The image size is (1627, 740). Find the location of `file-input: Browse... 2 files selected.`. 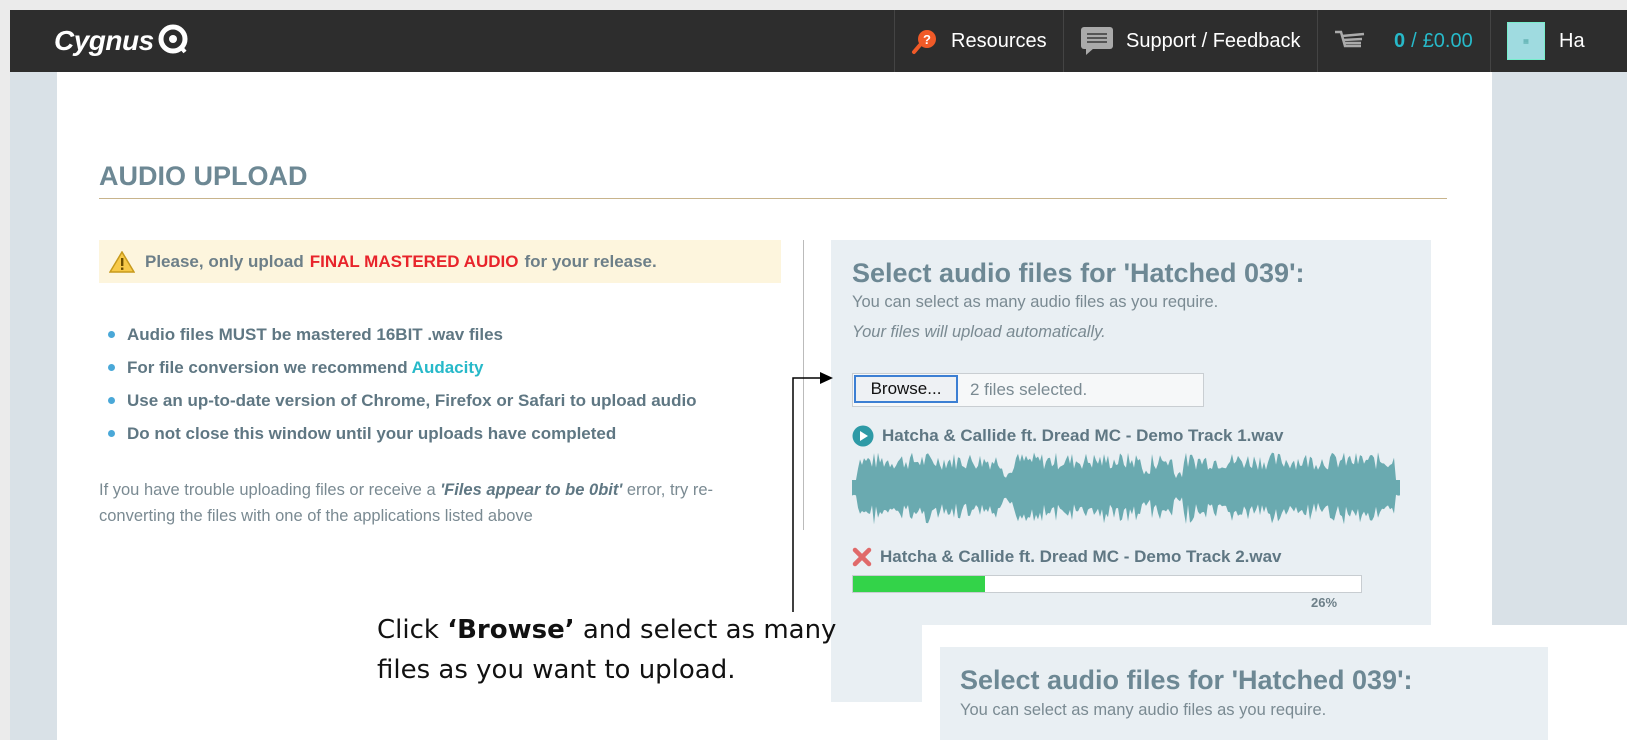

file-input: Browse... 2 files selected. is located at coordinates (1028, 390).